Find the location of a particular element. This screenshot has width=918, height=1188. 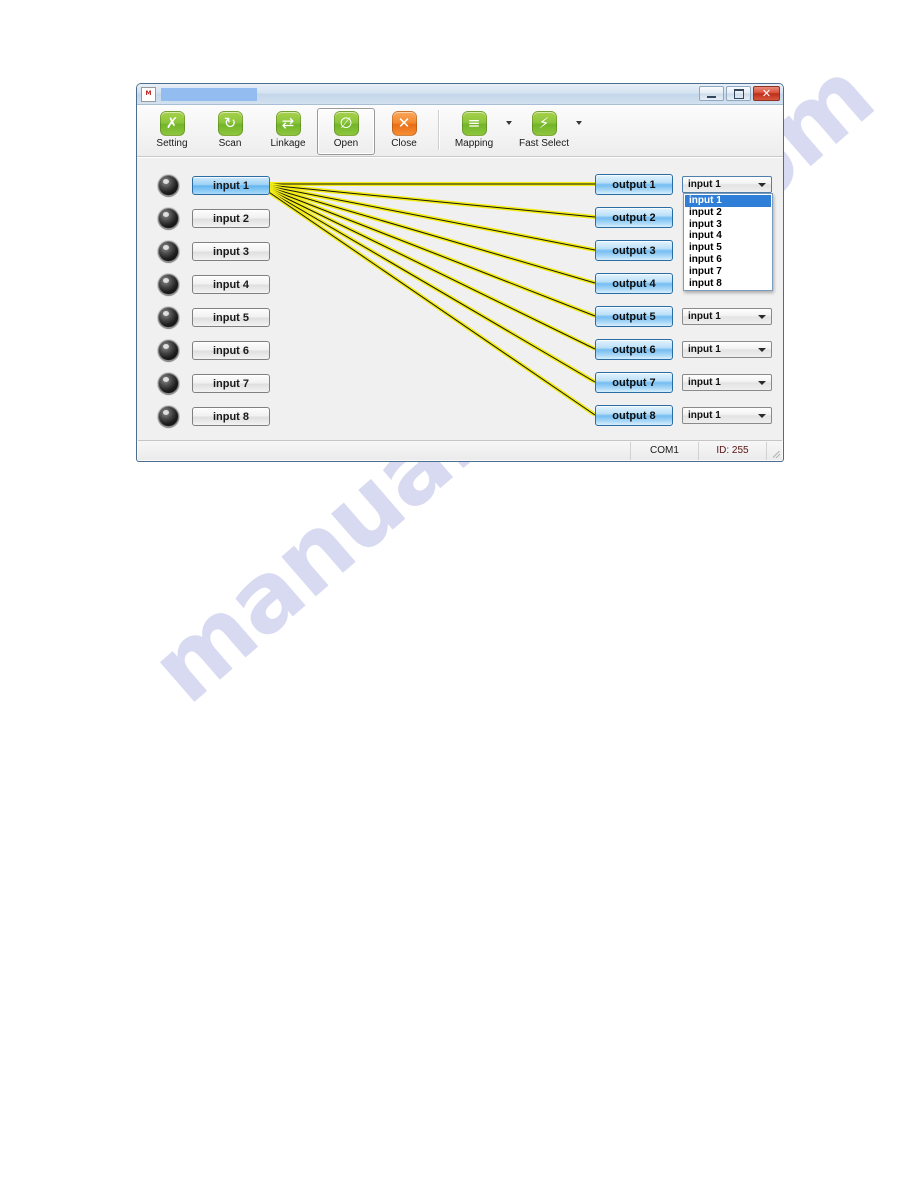

toolbar-button-close: ✕ Close is located at coordinates (404, 131).